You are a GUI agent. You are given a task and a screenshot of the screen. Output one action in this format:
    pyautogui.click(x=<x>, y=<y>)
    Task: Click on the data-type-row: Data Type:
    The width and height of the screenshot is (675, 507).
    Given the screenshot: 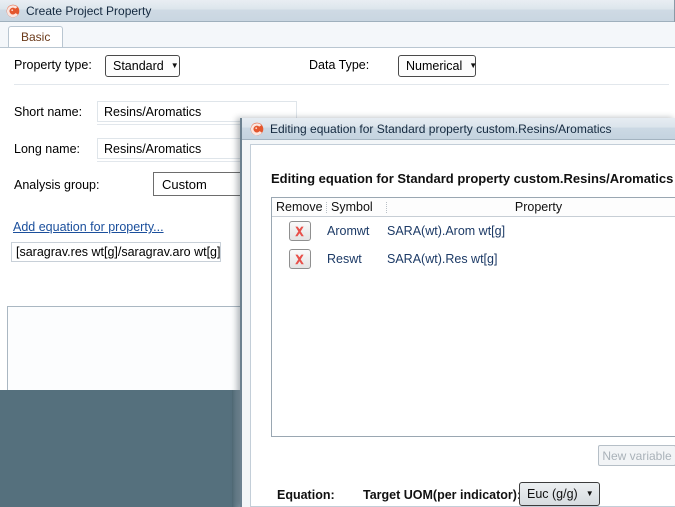 What is the action you would take?
    pyautogui.click(x=339, y=65)
    